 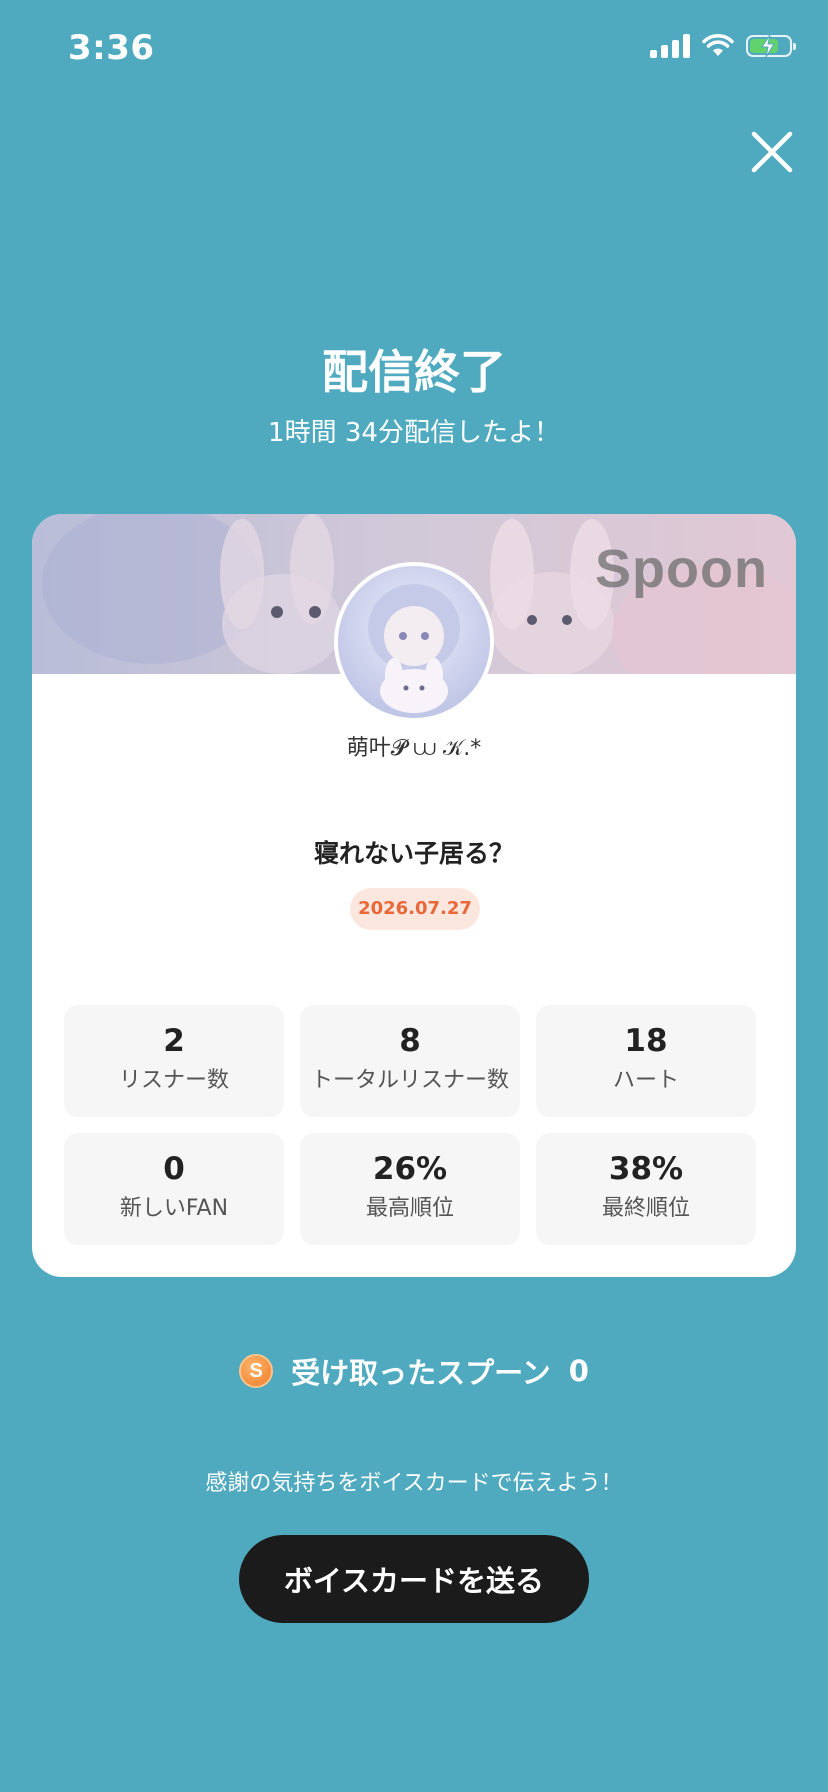 What do you see at coordinates (174, 1169) in the screenshot?
I see `stat-value: 0` at bounding box center [174, 1169].